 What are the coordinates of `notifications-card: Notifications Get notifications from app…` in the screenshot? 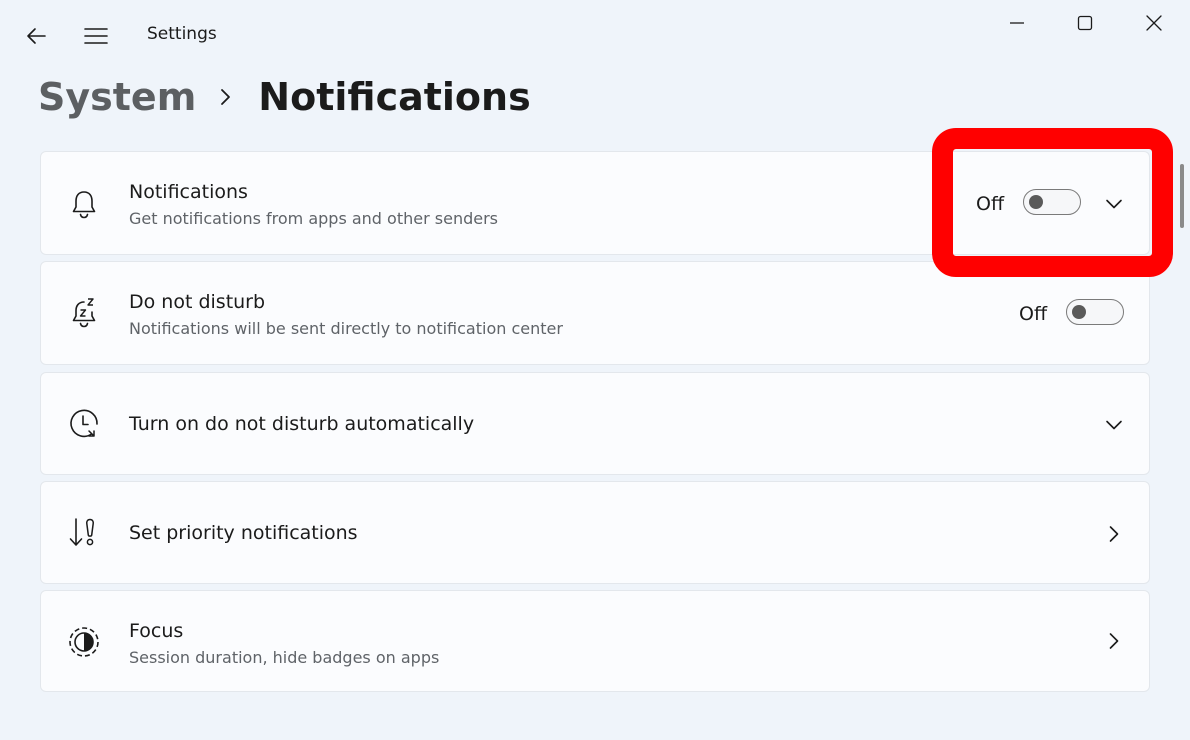 It's located at (595, 203).